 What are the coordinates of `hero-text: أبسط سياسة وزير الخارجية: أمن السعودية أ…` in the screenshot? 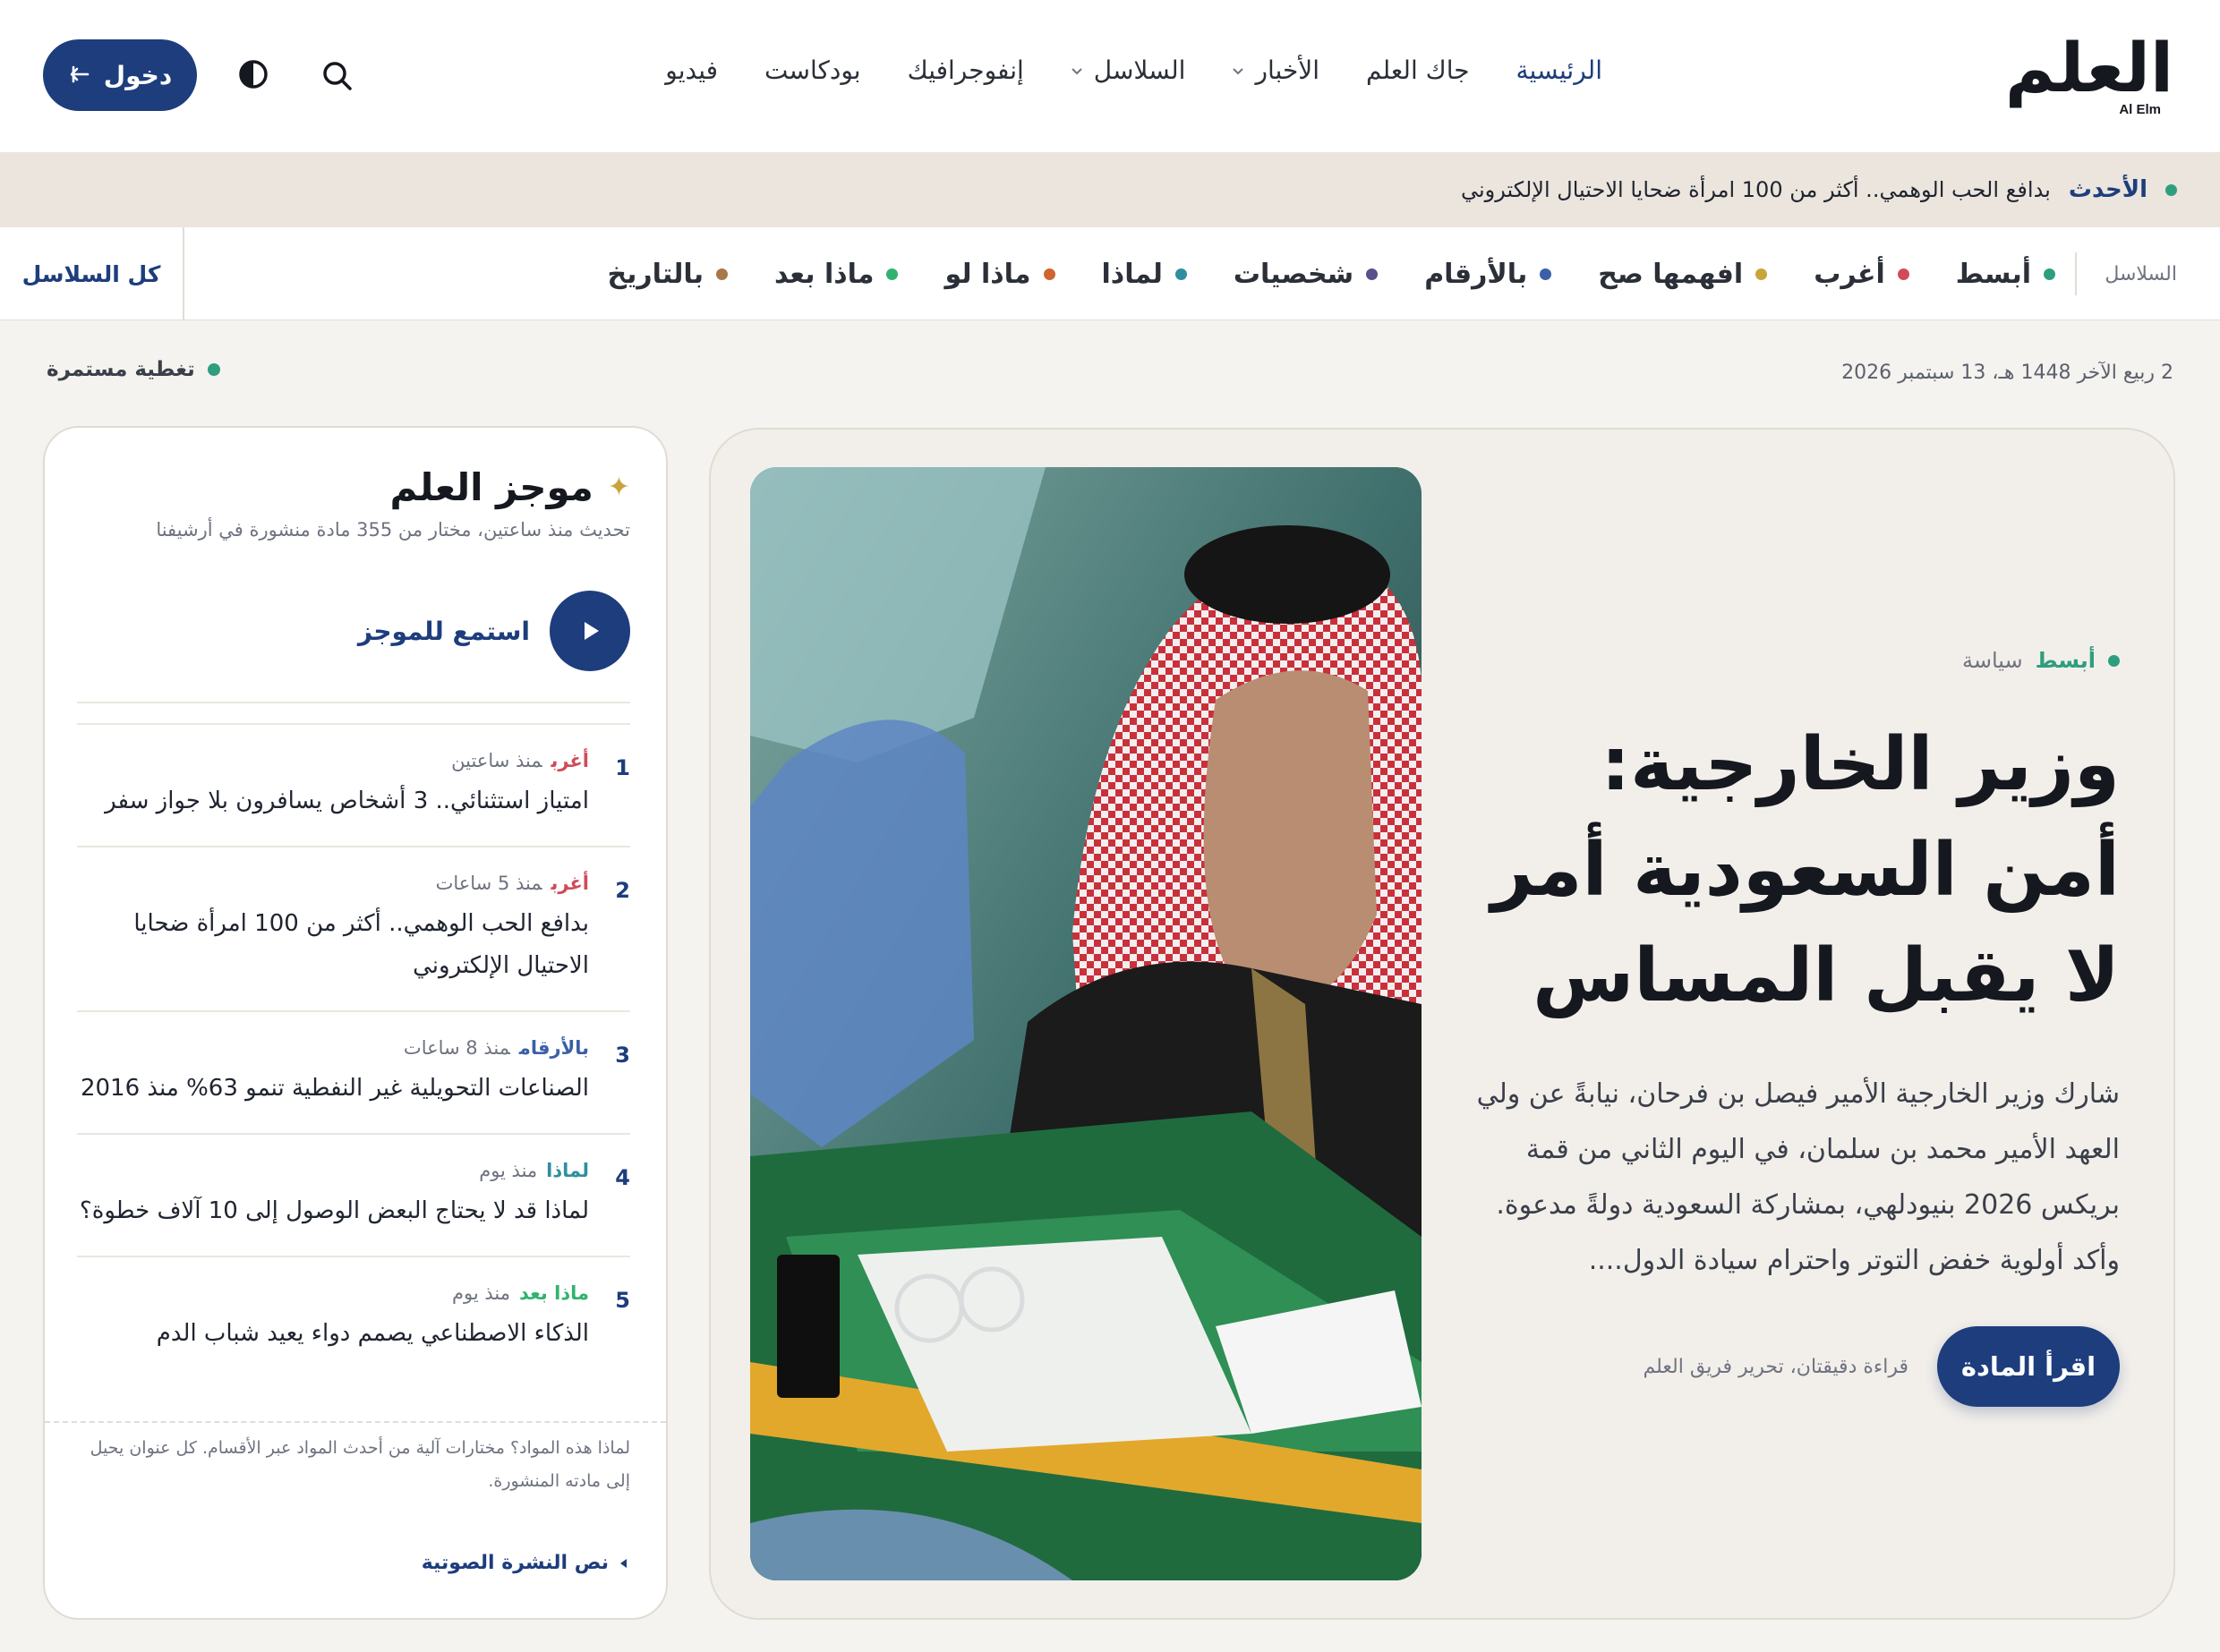 It's located at (1797, 1027).